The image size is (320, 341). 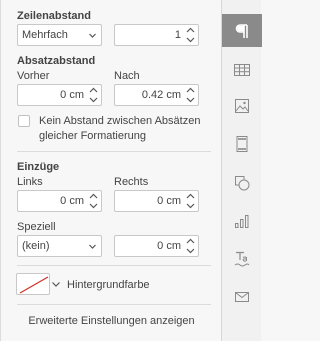 What do you see at coordinates (38, 167) in the screenshot?
I see `indents-title: Einzüge` at bounding box center [38, 167].